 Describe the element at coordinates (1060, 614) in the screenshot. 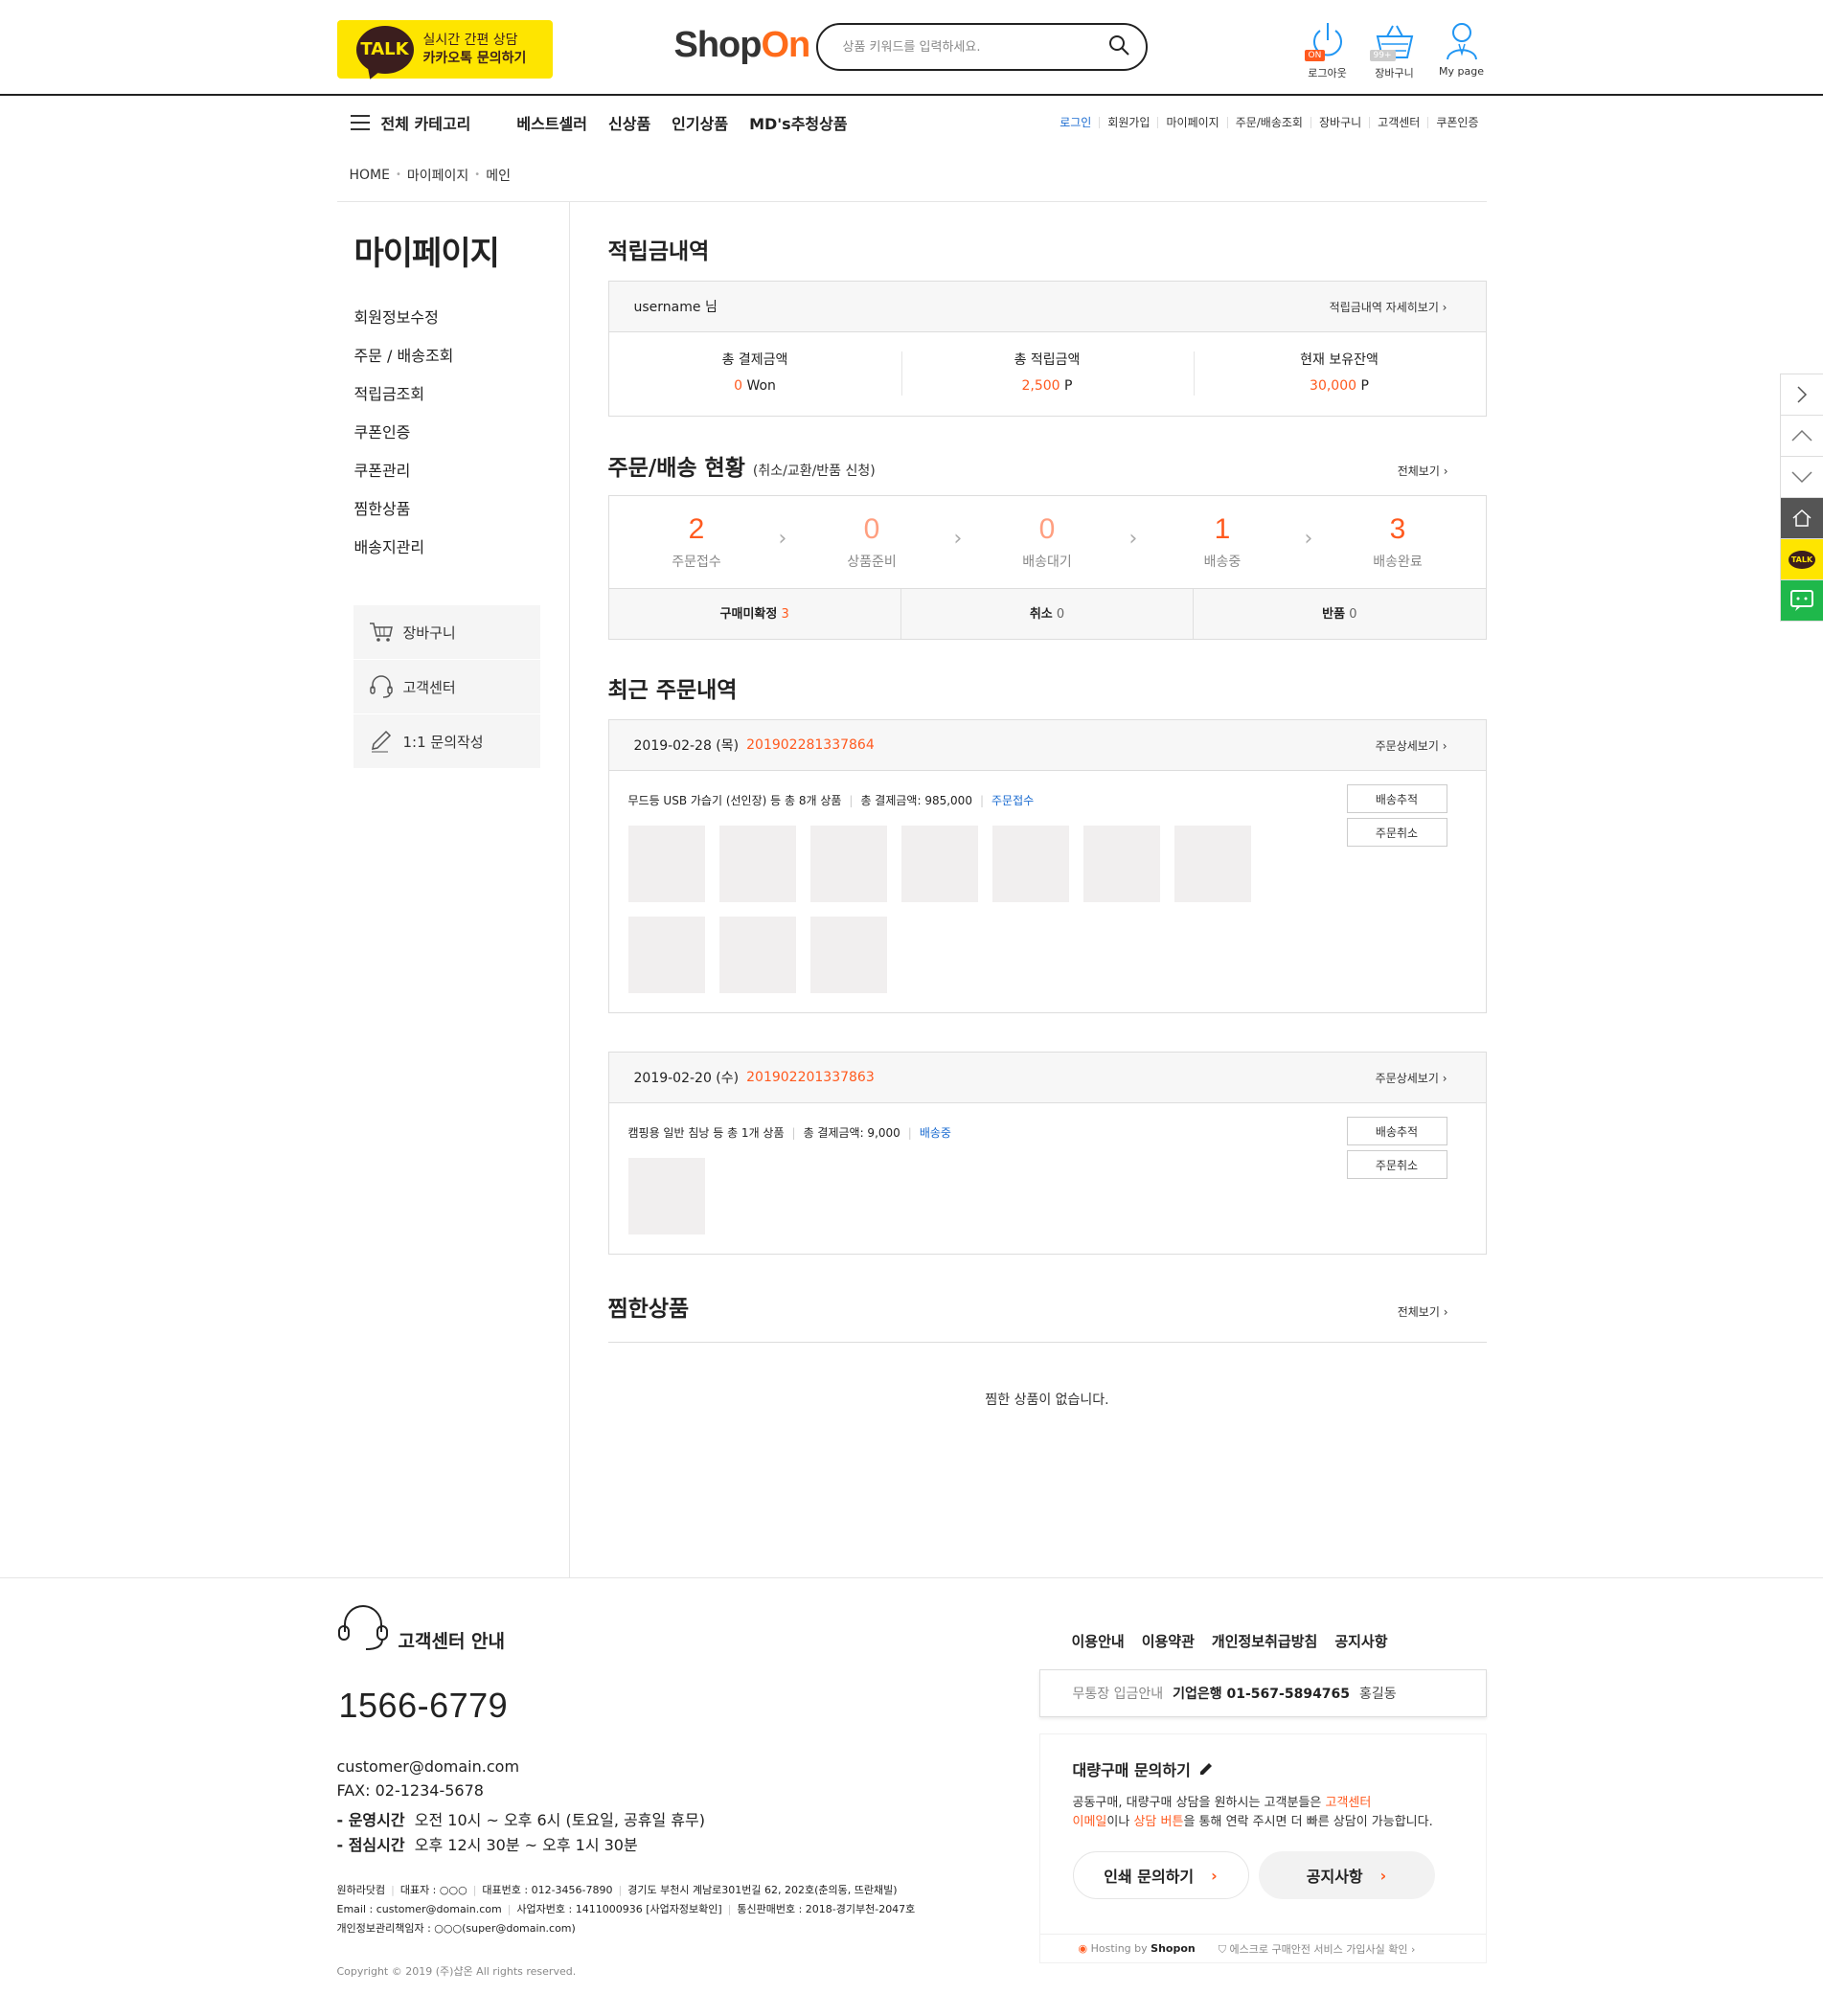

I see `sub-count: 0` at that location.